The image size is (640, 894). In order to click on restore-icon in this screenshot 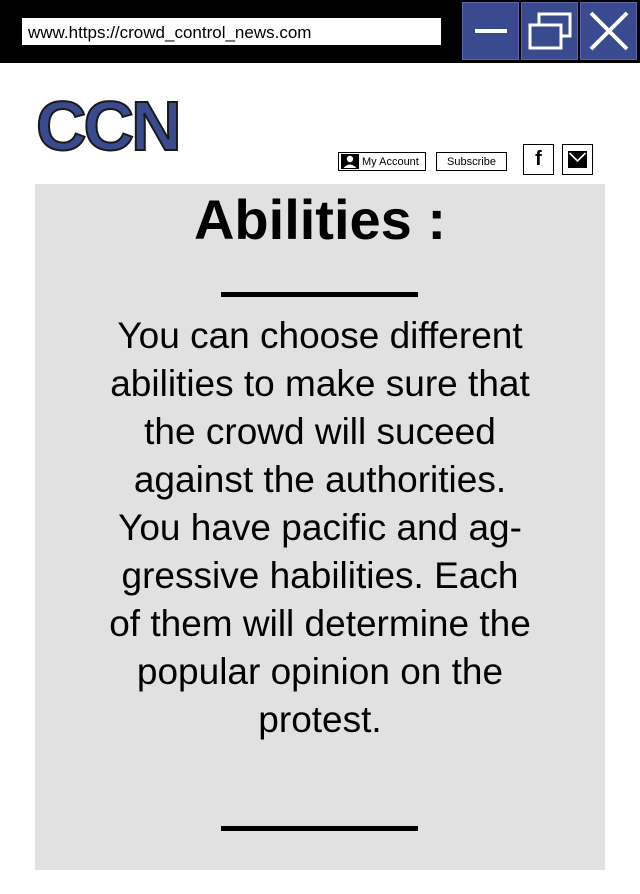, I will do `click(549, 31)`.